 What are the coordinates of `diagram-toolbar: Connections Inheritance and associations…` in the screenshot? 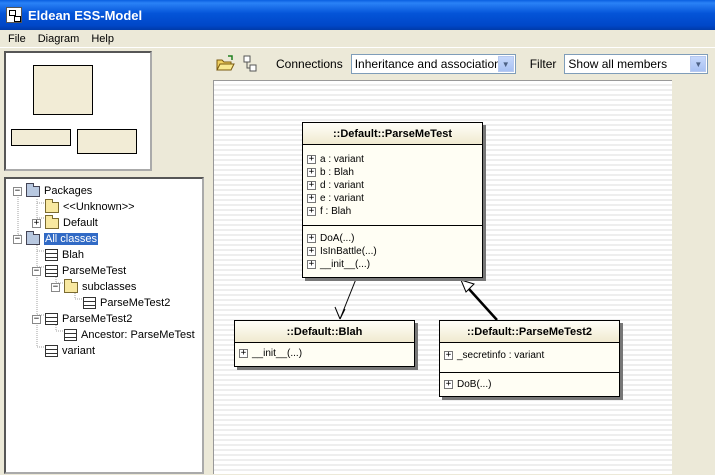 It's located at (462, 64).